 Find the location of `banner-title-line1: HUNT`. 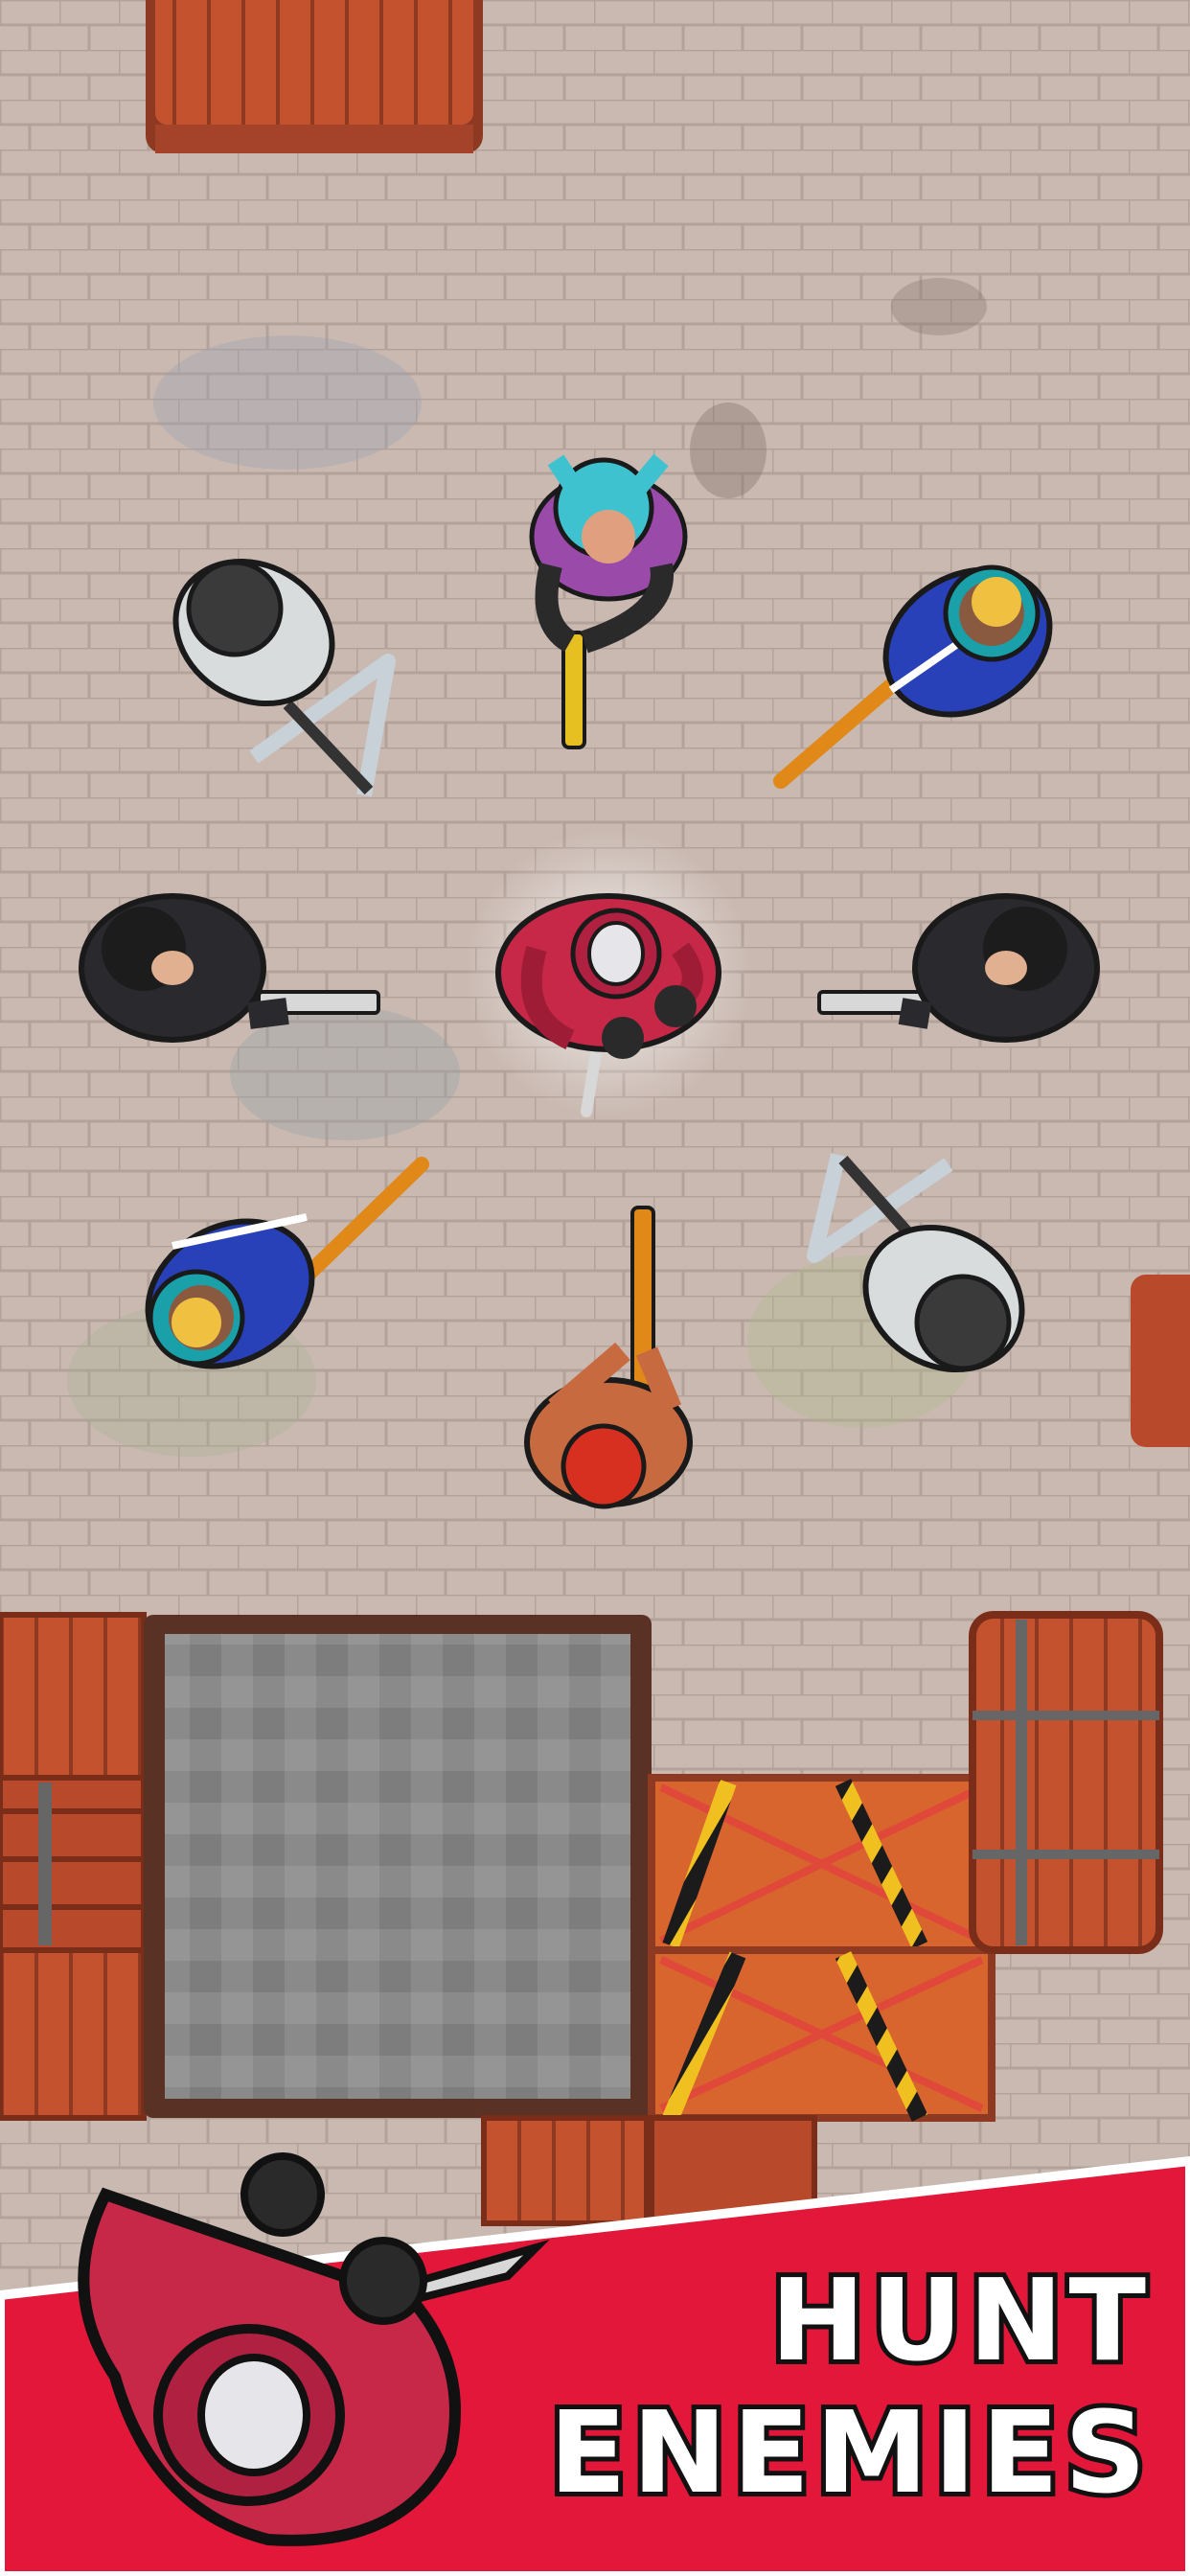

banner-title-line1: HUNT is located at coordinates (959, 2320).